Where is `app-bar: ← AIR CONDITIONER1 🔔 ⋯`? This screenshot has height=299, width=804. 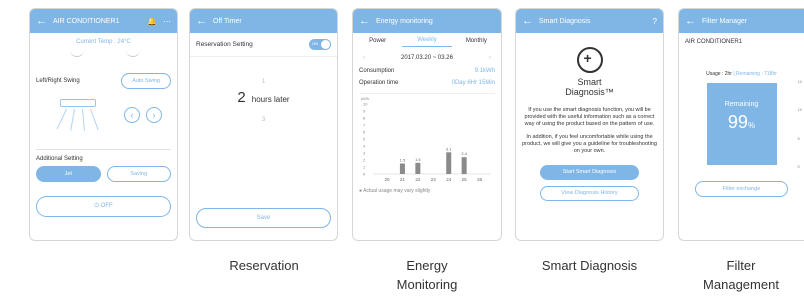
app-bar: ← AIR CONDITIONER1 🔔 ⋯ is located at coordinates (103, 21).